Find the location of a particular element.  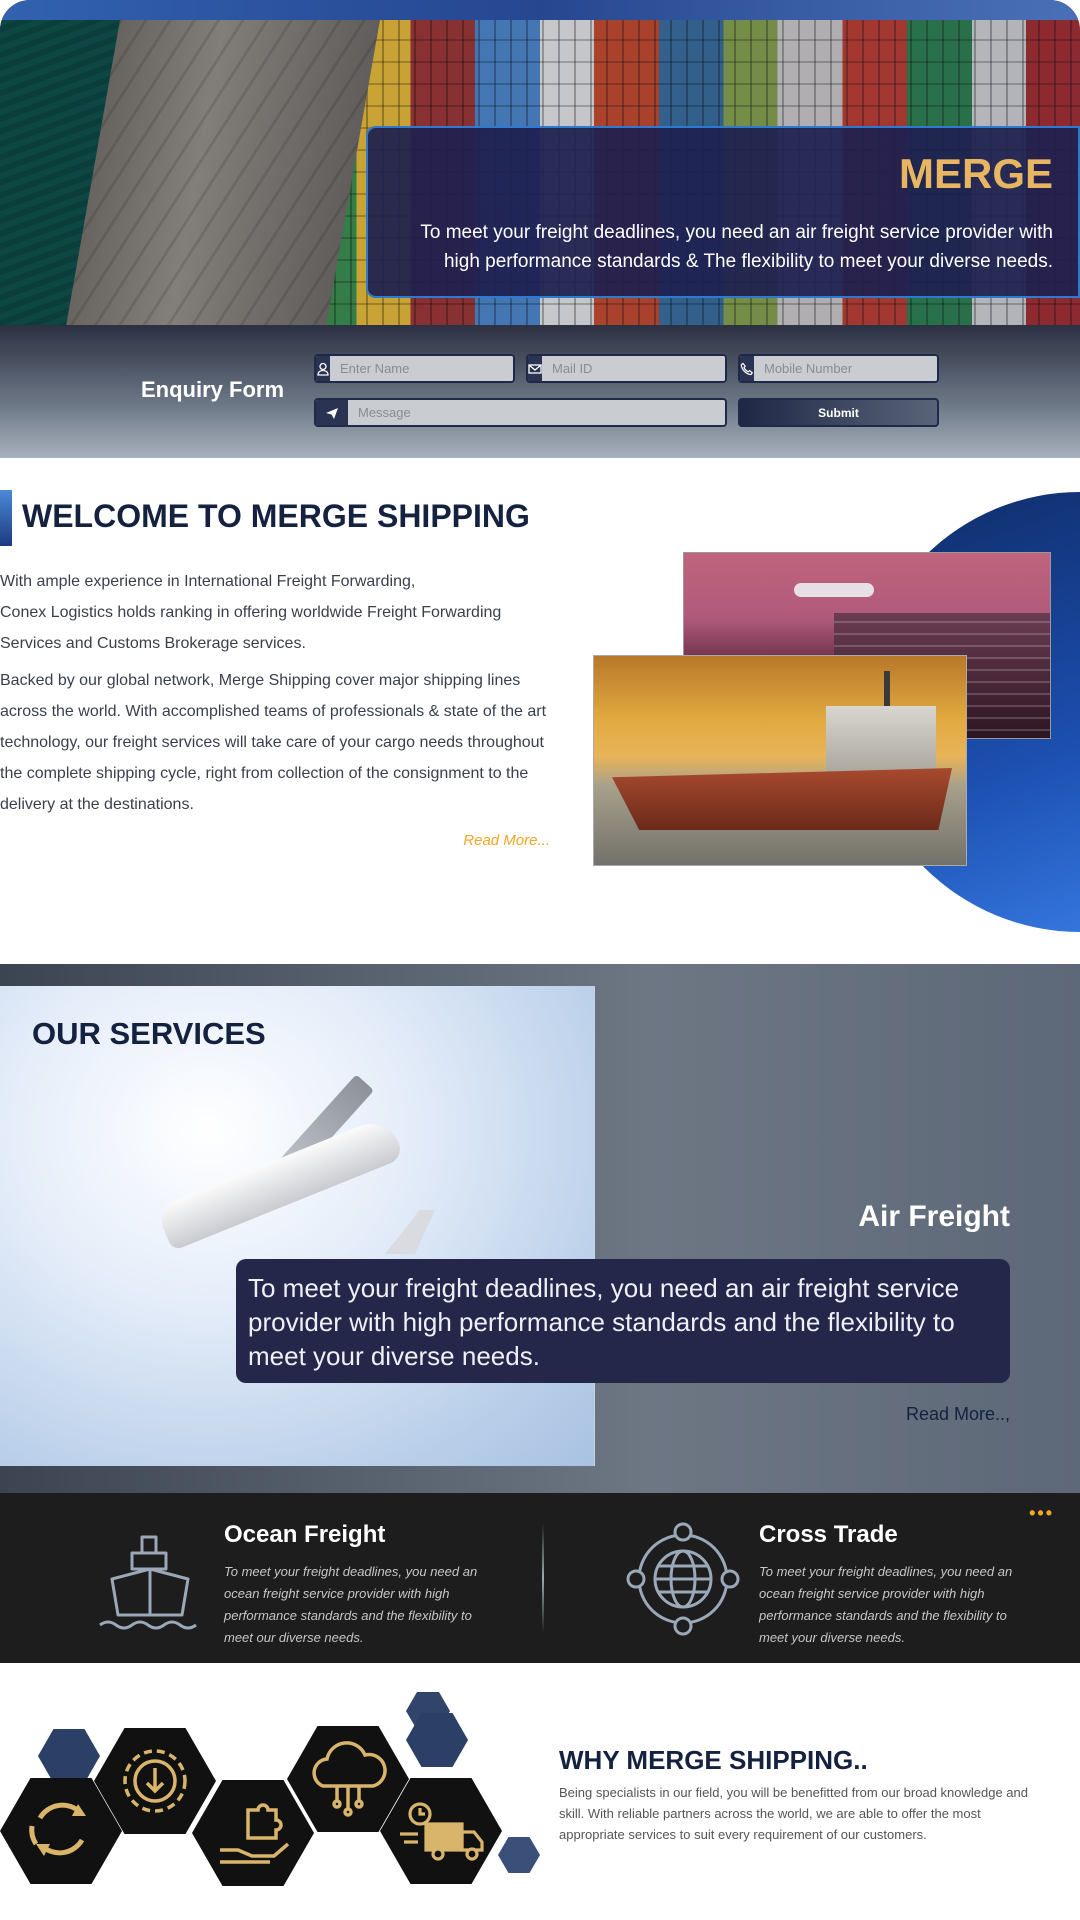

services-title: OUR SERVICES is located at coordinates (149, 1033).